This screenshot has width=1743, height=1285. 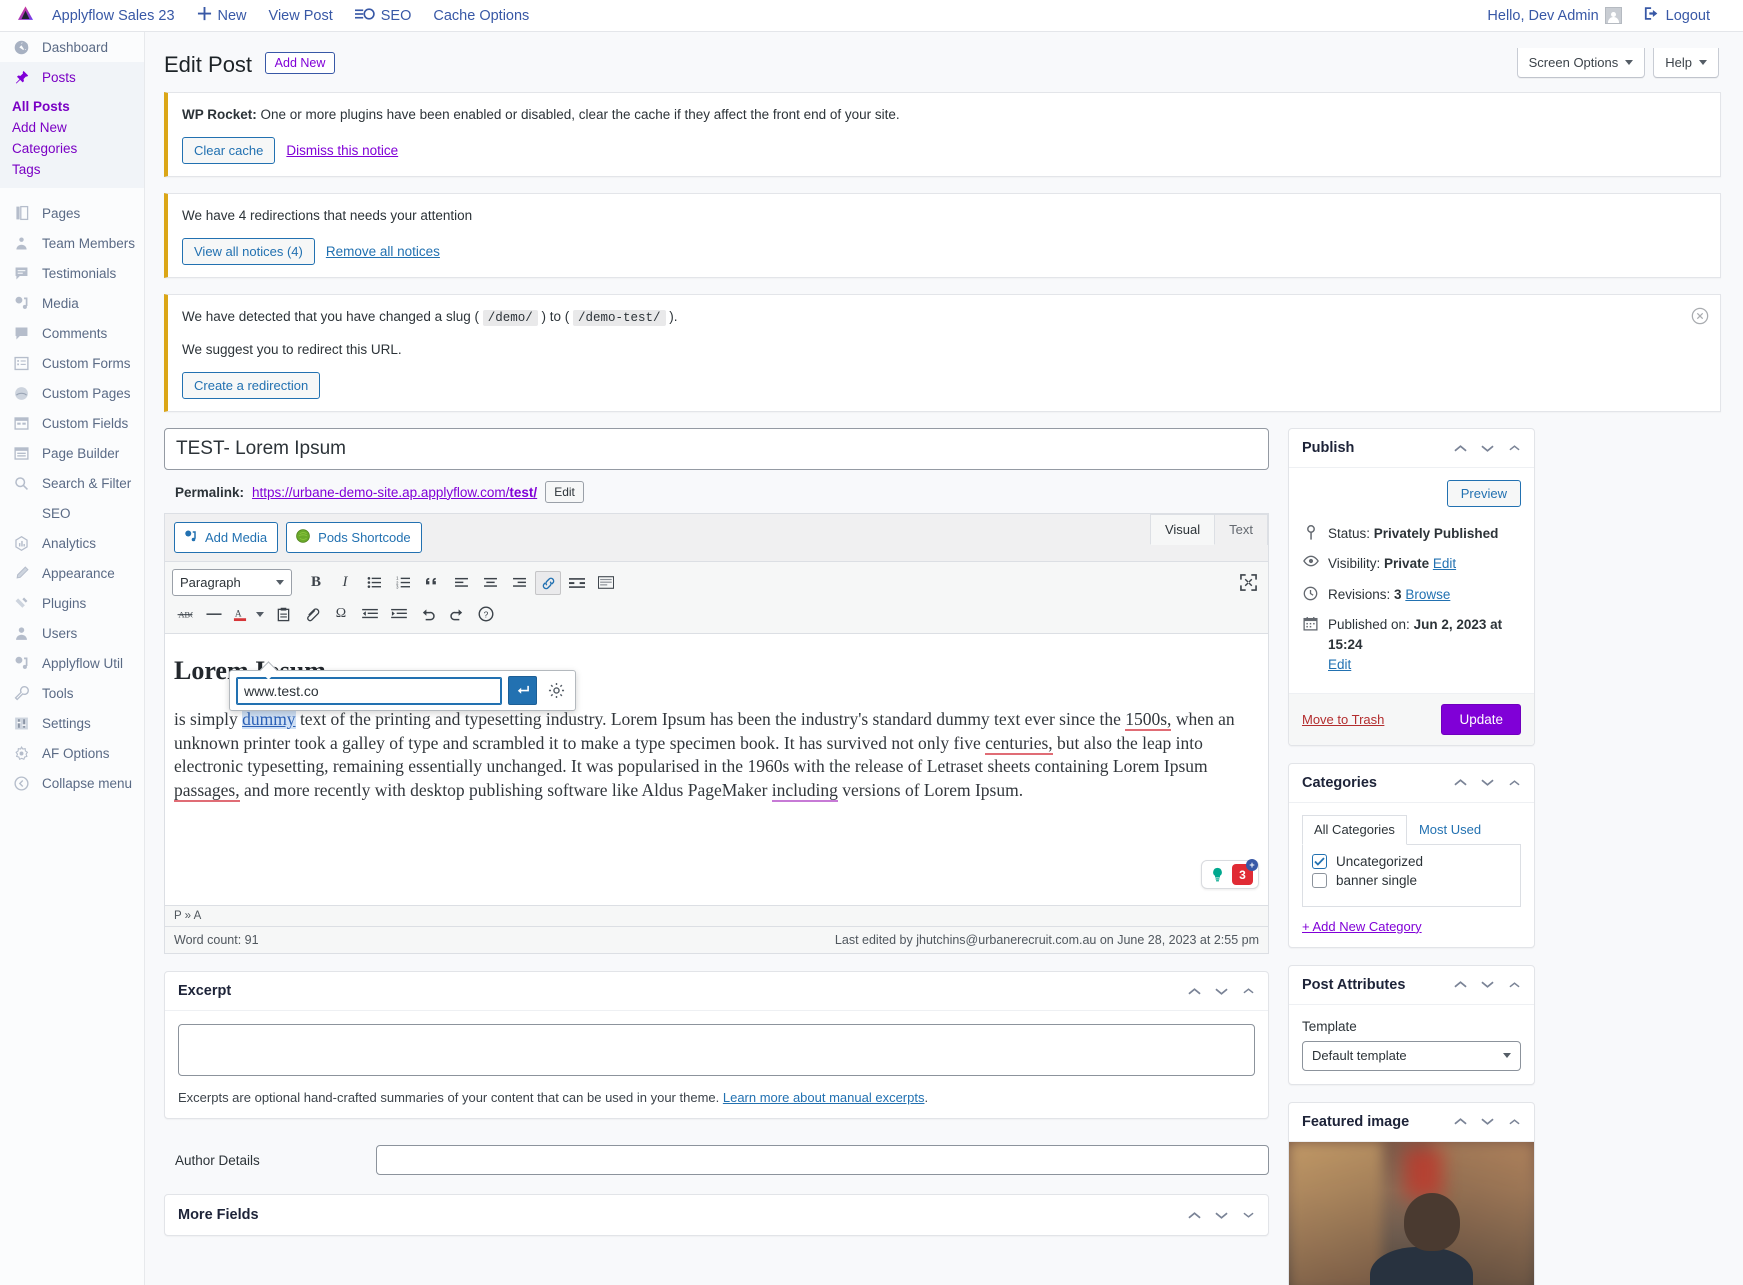 What do you see at coordinates (72, 47) in the screenshot?
I see `sidebar-item-dashboard: Dashboard` at bounding box center [72, 47].